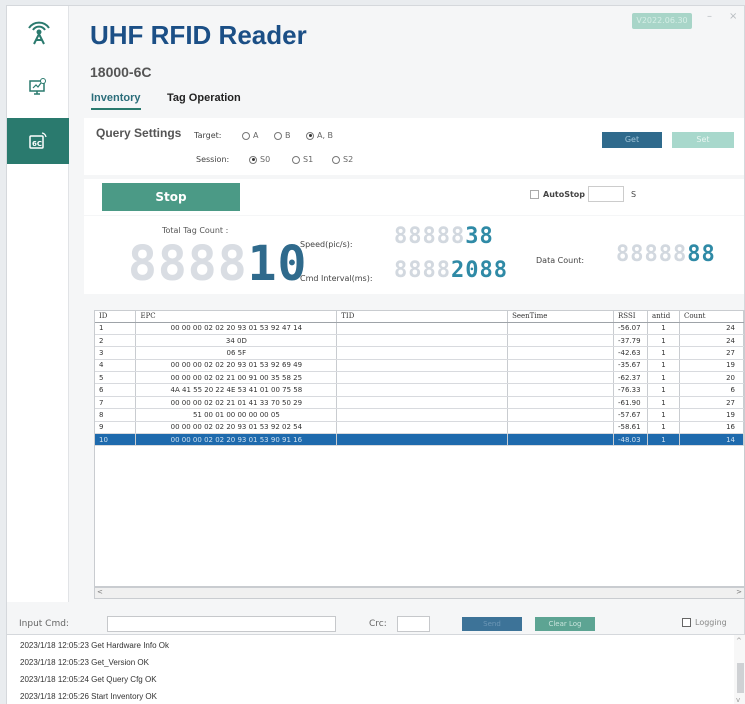  I want to click on table-row: 8 51 00 01 00 00 00 00 05 -57.67 1 19, so click(419, 415).